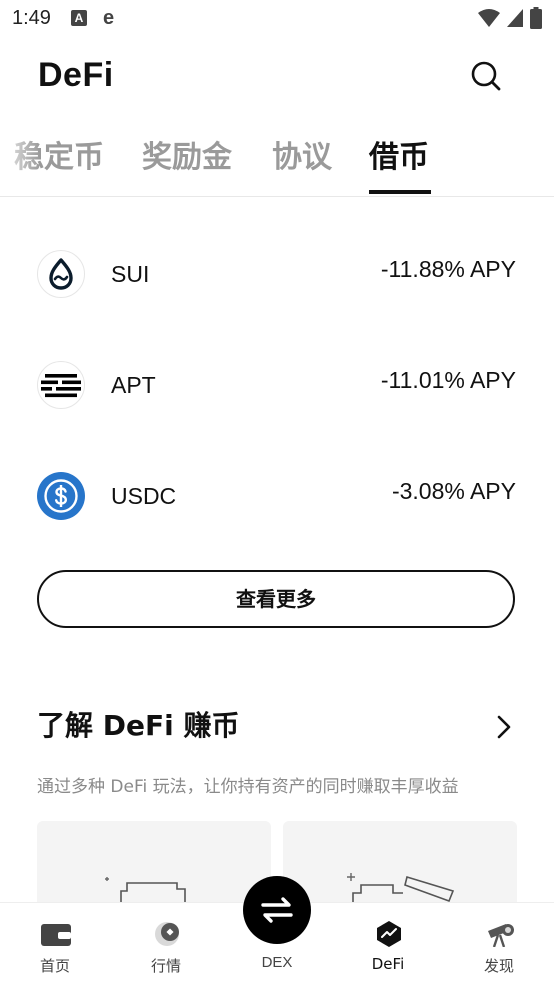  I want to click on nav-label: 首页, so click(54, 966).